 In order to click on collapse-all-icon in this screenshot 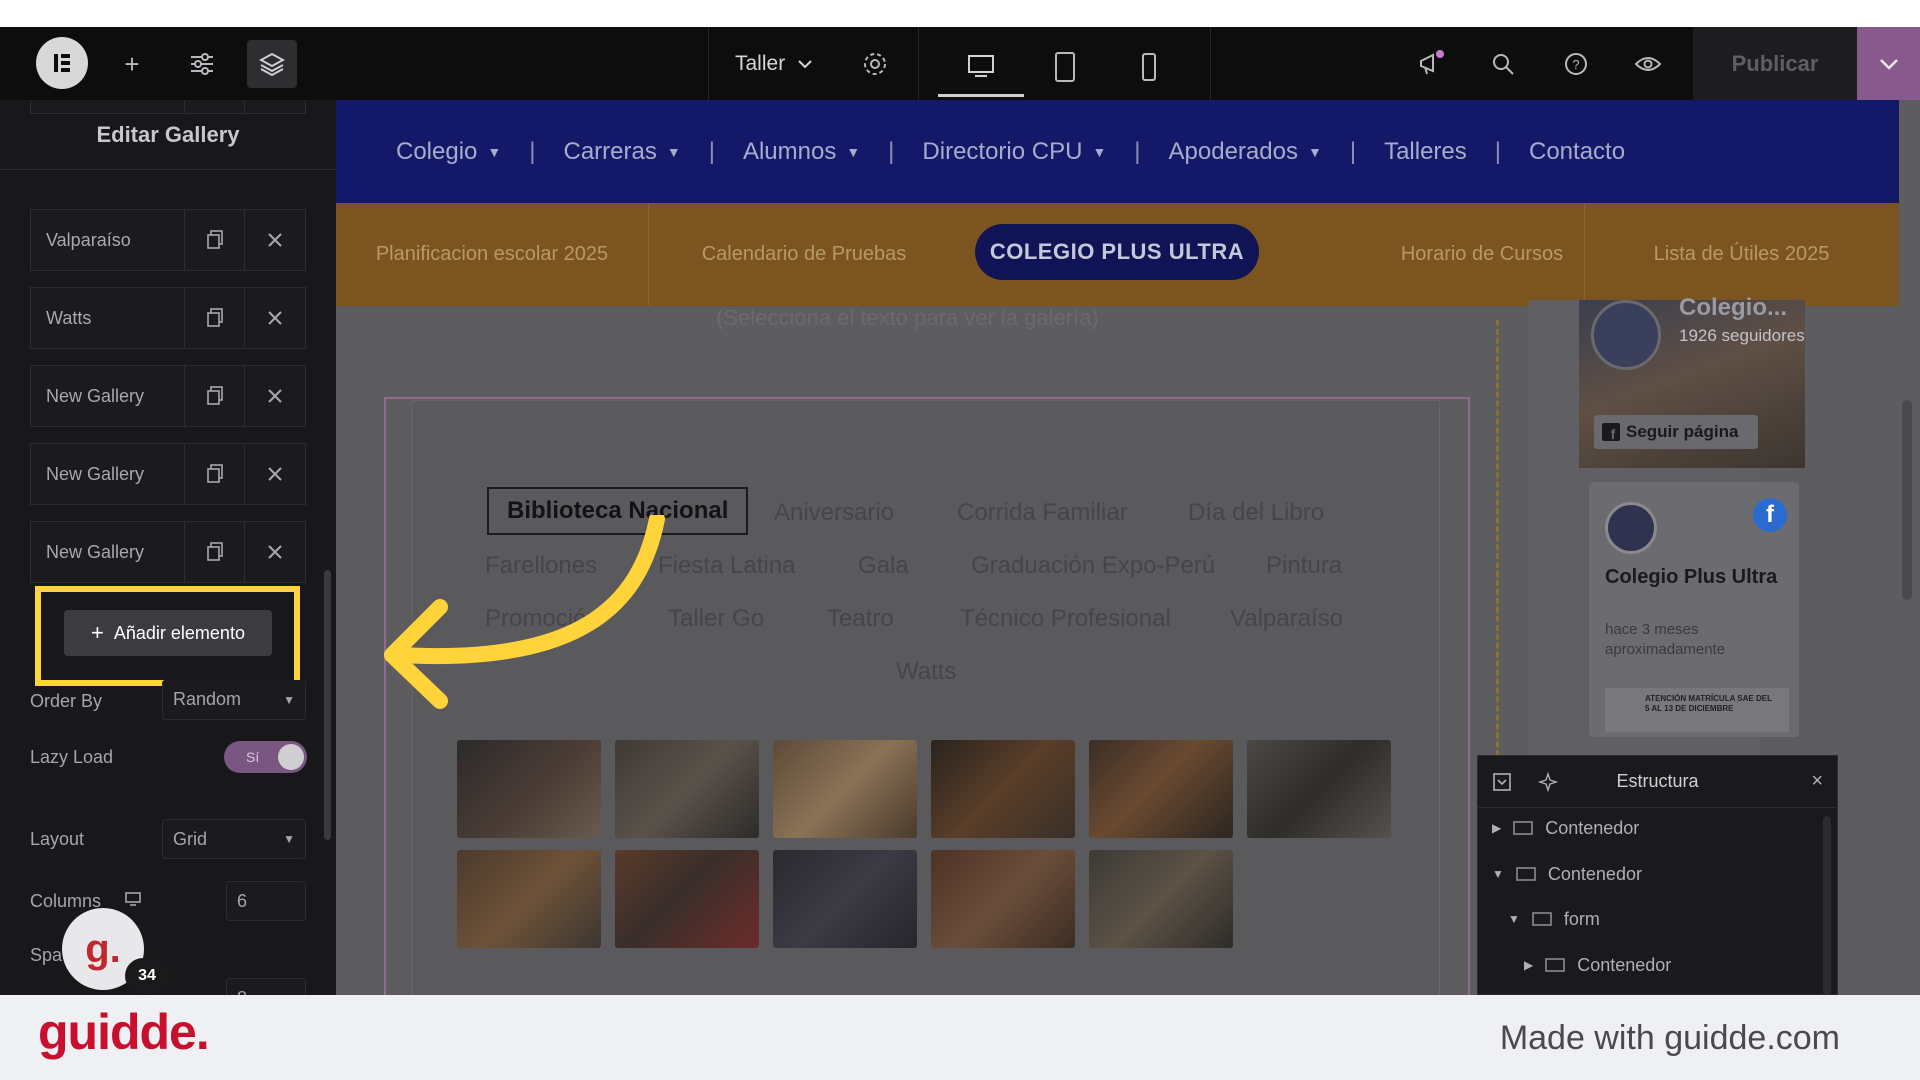, I will do `click(1502, 782)`.